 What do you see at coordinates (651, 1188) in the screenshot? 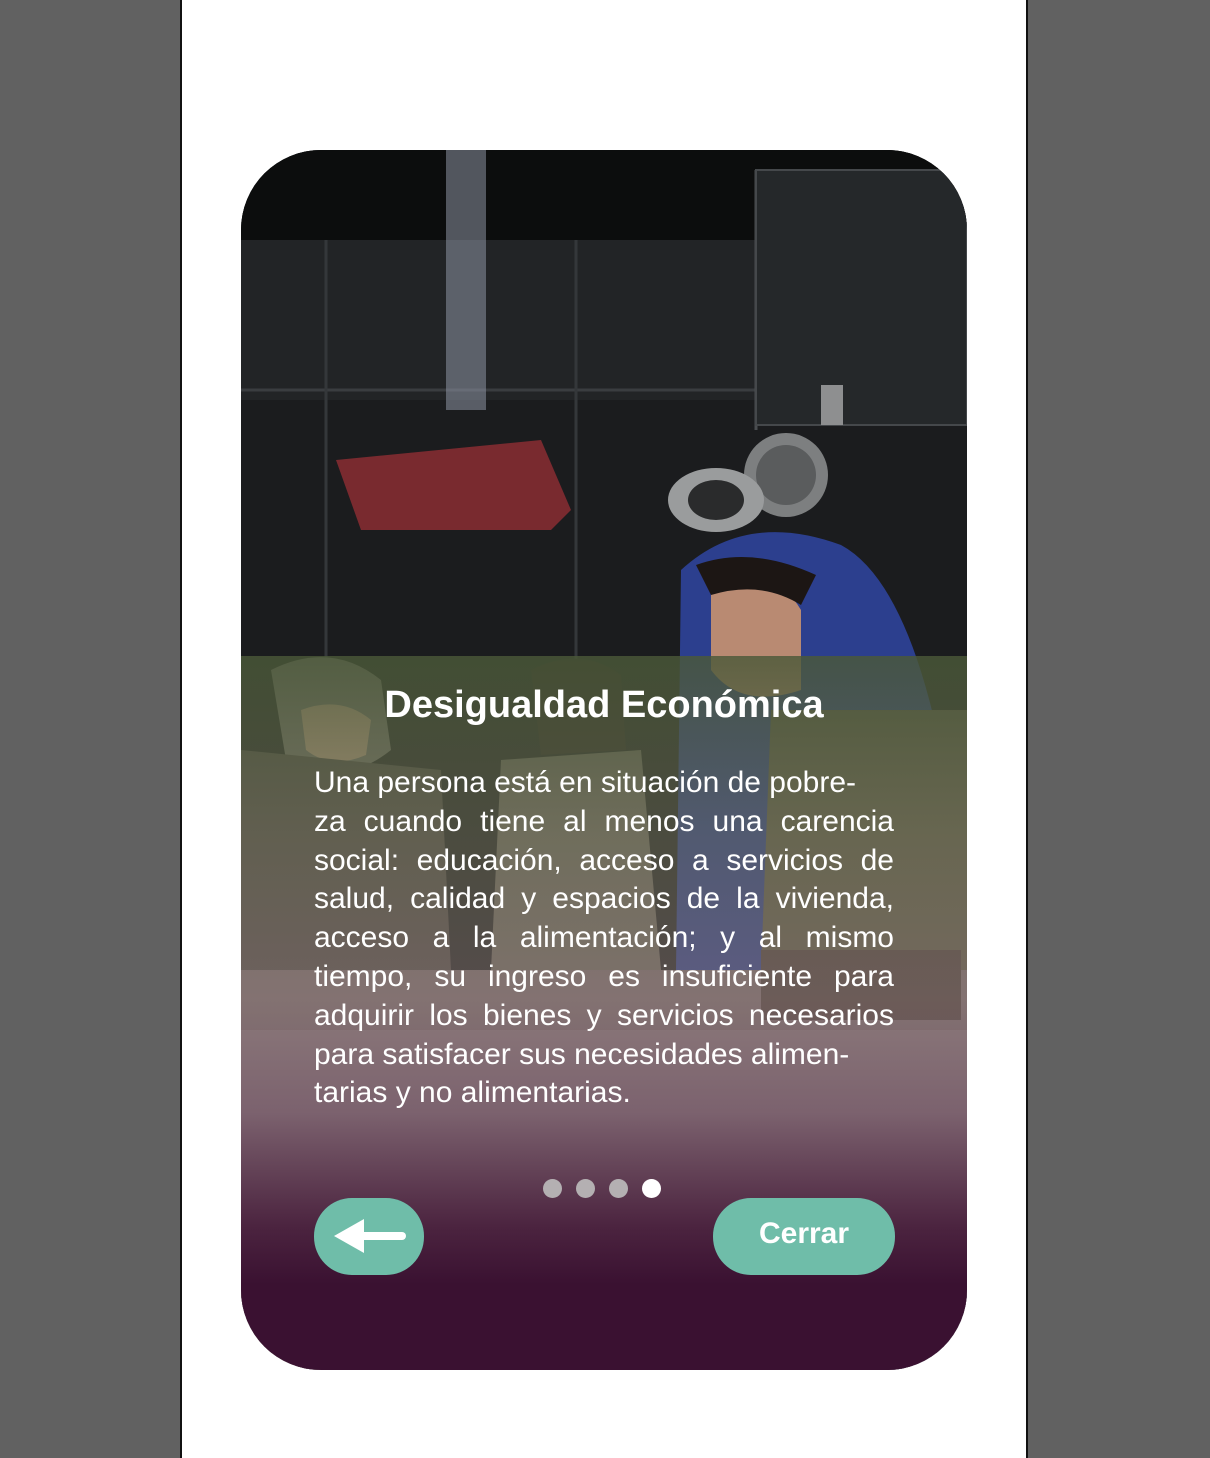
I see `pagination-dot-4-active` at bounding box center [651, 1188].